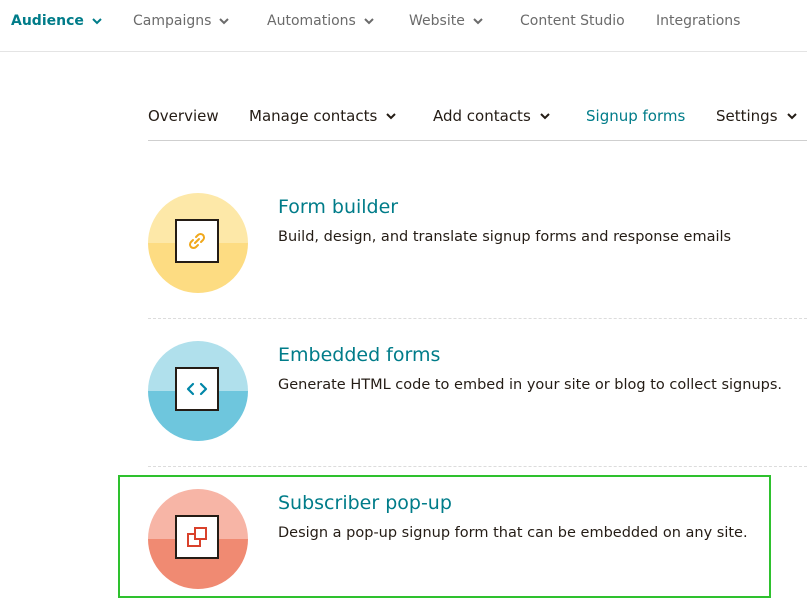  I want to click on link-icon, so click(197, 241).